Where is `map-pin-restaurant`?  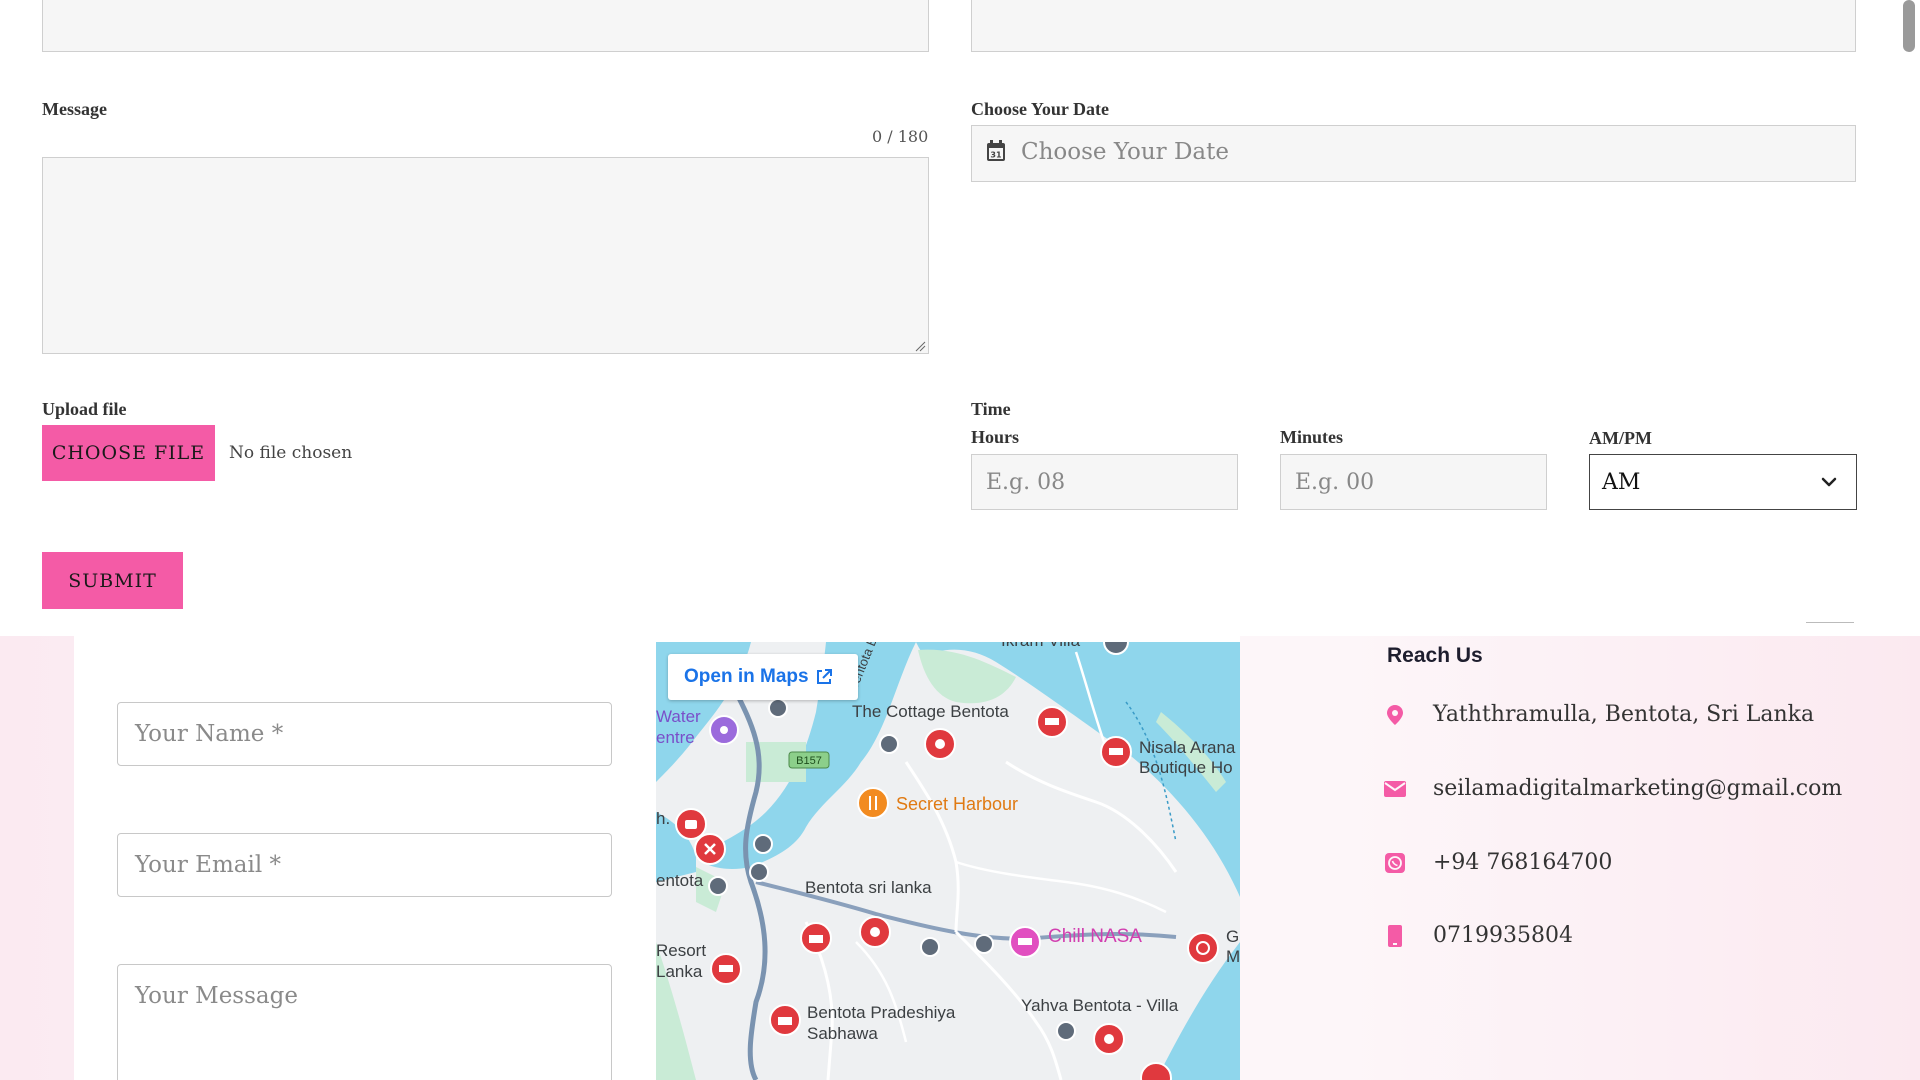 map-pin-restaurant is located at coordinates (873, 803).